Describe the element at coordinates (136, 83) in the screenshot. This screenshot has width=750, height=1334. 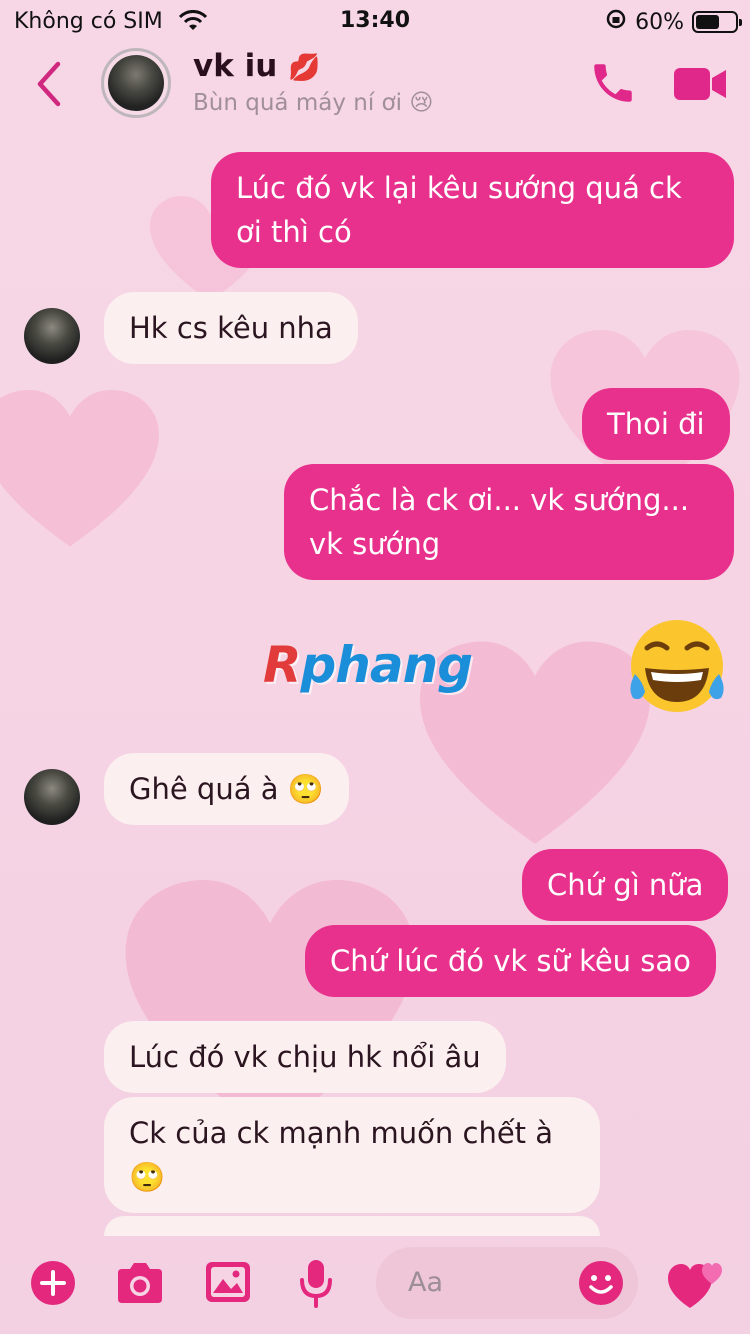
I see `contact-avatar` at that location.